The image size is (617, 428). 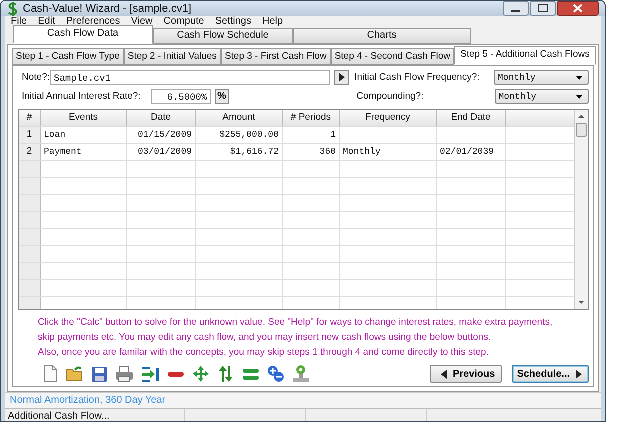 I want to click on table-cell: 1, so click(x=311, y=135).